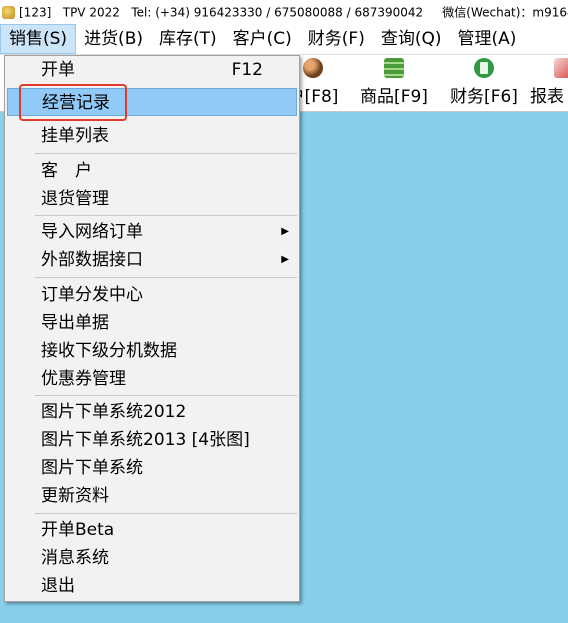 The width and height of the screenshot is (568, 623). What do you see at coordinates (394, 97) in the screenshot?
I see `toolbar-goods-label: 商品[F9]` at bounding box center [394, 97].